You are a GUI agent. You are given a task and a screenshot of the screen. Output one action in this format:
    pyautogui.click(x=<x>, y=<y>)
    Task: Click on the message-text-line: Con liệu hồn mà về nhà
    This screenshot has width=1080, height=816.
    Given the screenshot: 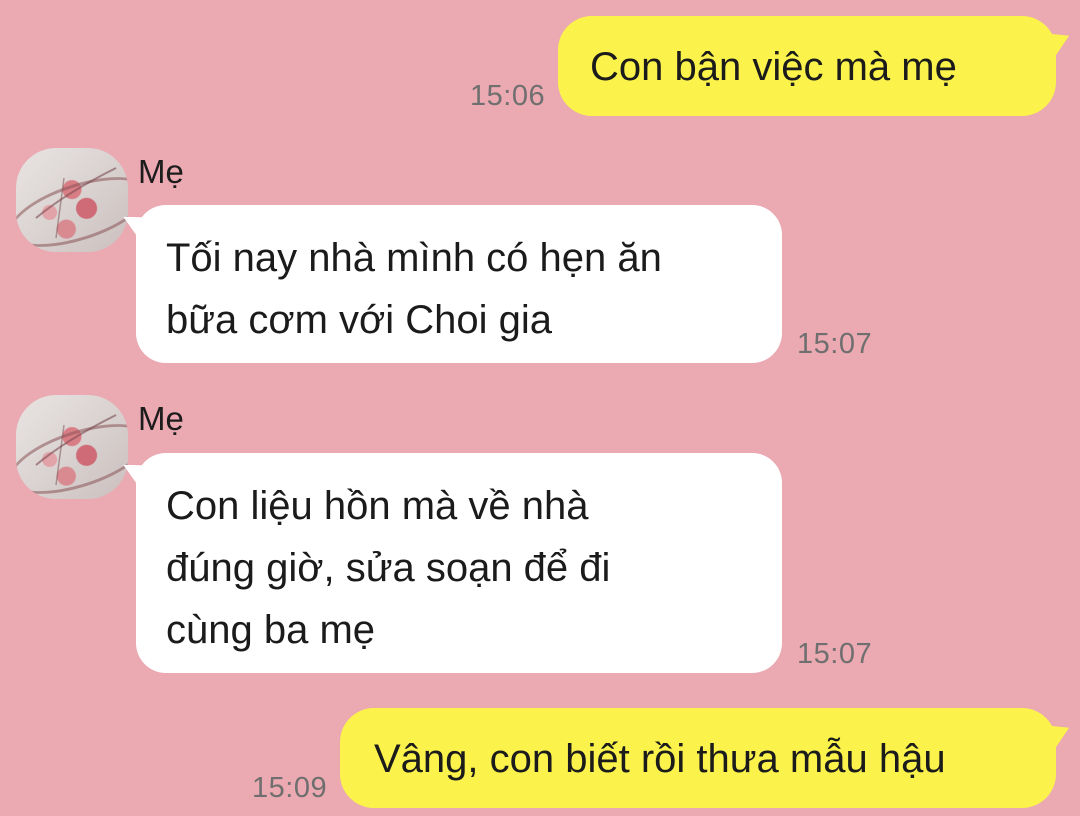 What is the action you would take?
    pyautogui.click(x=377, y=506)
    